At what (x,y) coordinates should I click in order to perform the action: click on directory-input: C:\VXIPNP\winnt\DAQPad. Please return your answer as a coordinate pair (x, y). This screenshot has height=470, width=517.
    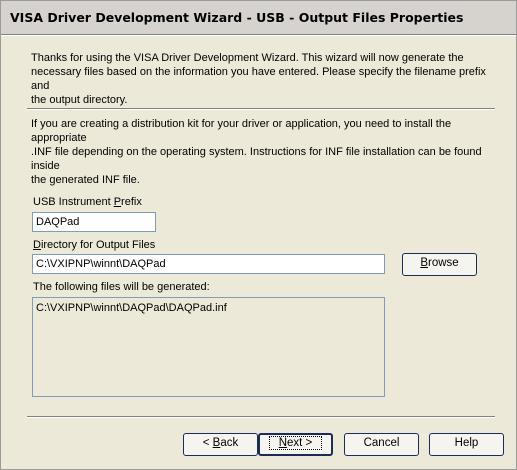
    Looking at the image, I should click on (208, 264).